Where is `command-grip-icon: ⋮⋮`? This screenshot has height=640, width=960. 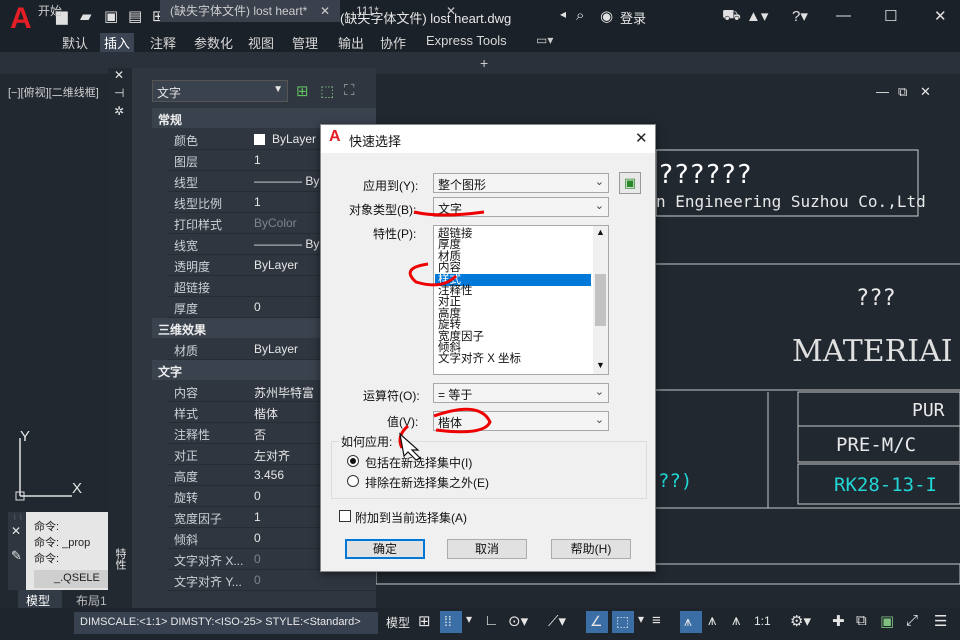 command-grip-icon: ⋮⋮ is located at coordinates (18, 517).